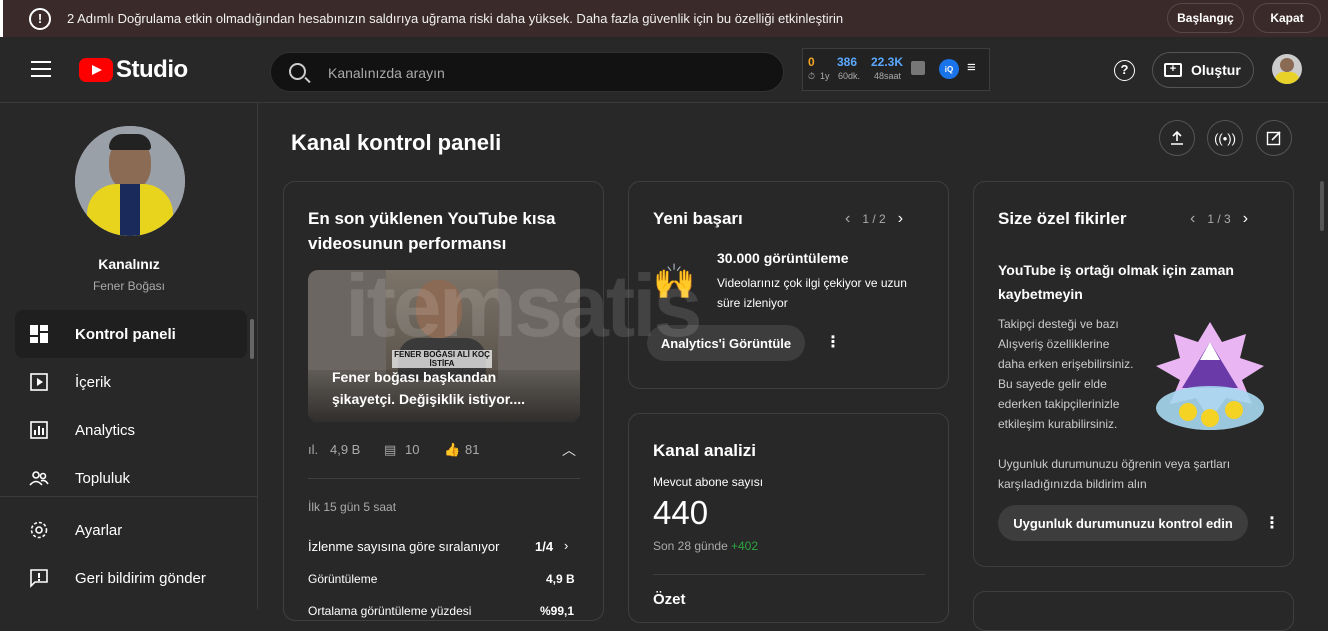 This screenshot has width=1328, height=631. I want to click on likes-count: 81, so click(472, 449).